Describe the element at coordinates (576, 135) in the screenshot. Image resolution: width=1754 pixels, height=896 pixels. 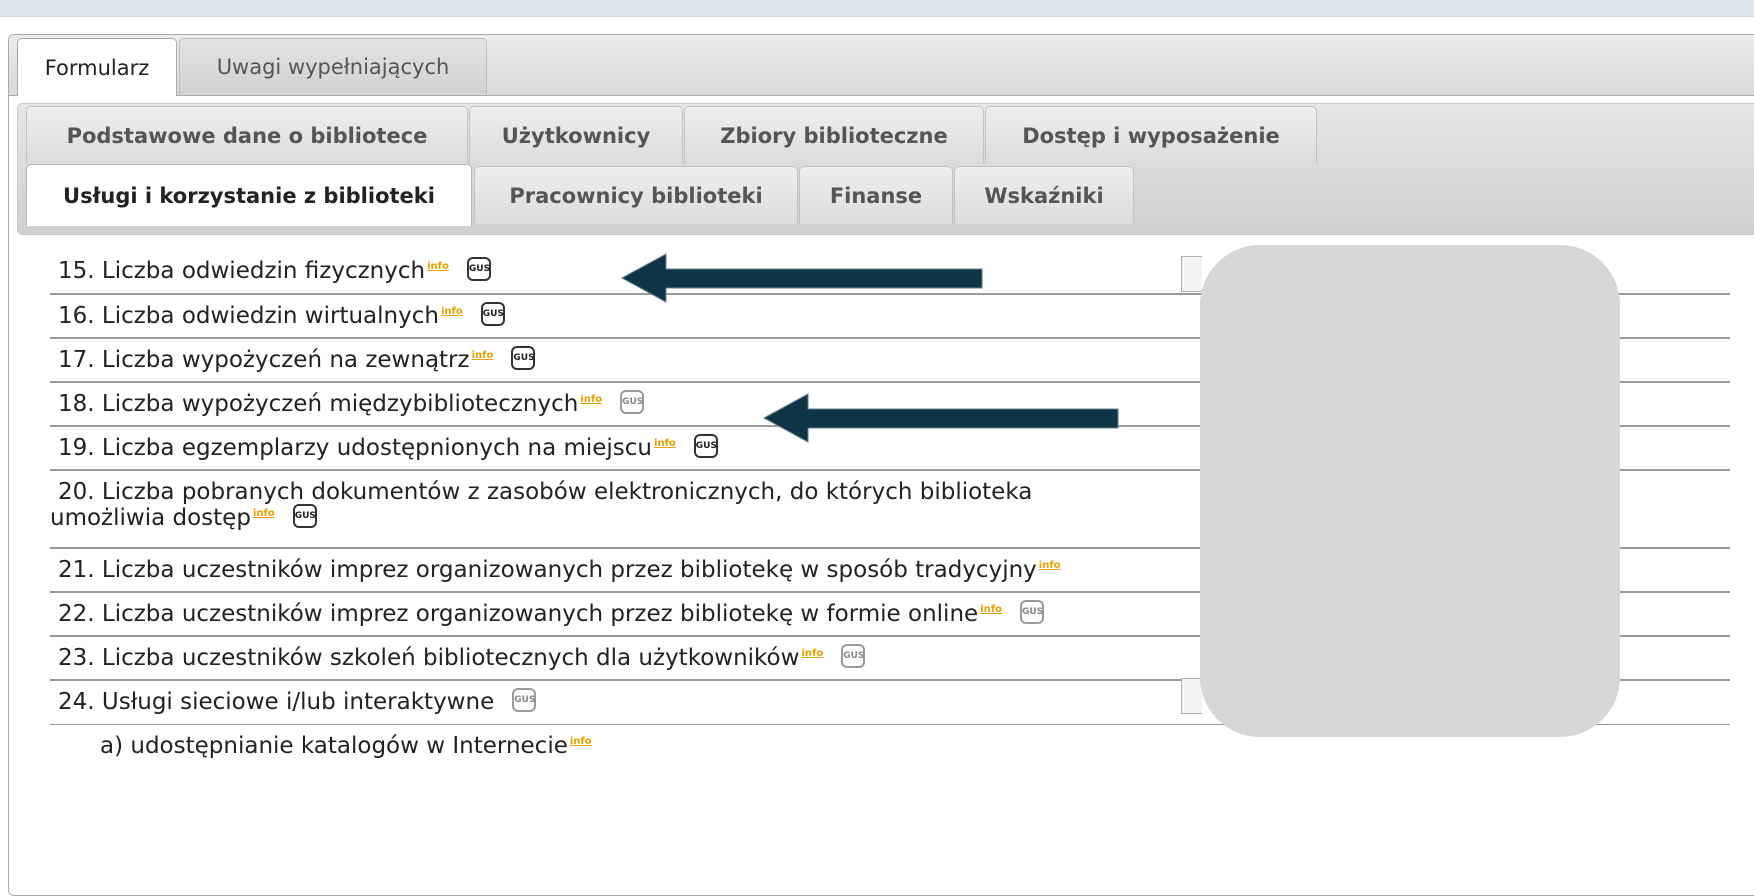
I see `tab-uzytkownicy: Użytkownicy` at that location.